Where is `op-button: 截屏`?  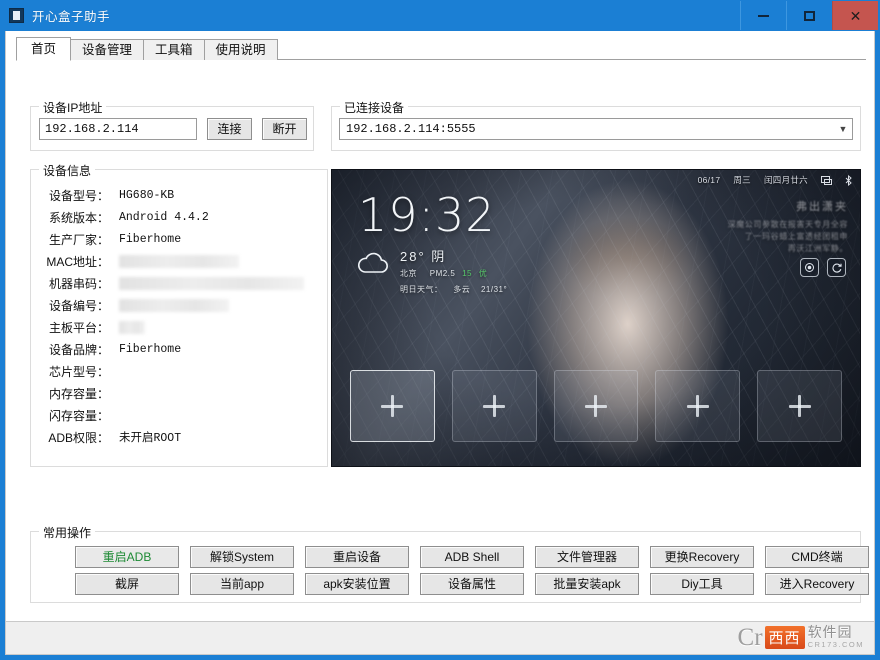
op-button: 截屏 is located at coordinates (127, 584).